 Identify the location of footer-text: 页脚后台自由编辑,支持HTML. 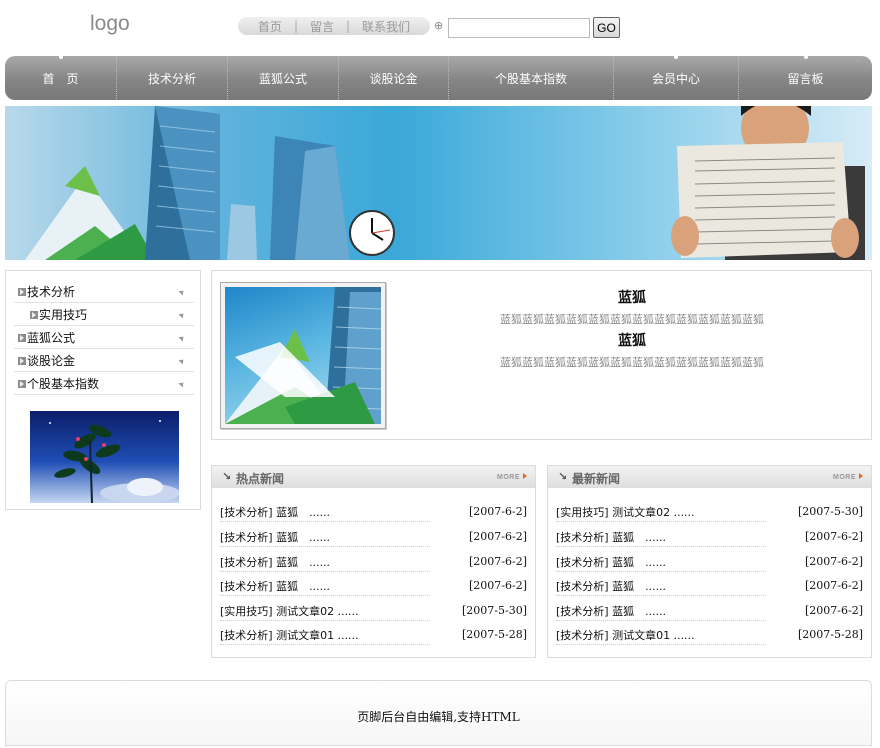
(438, 717).